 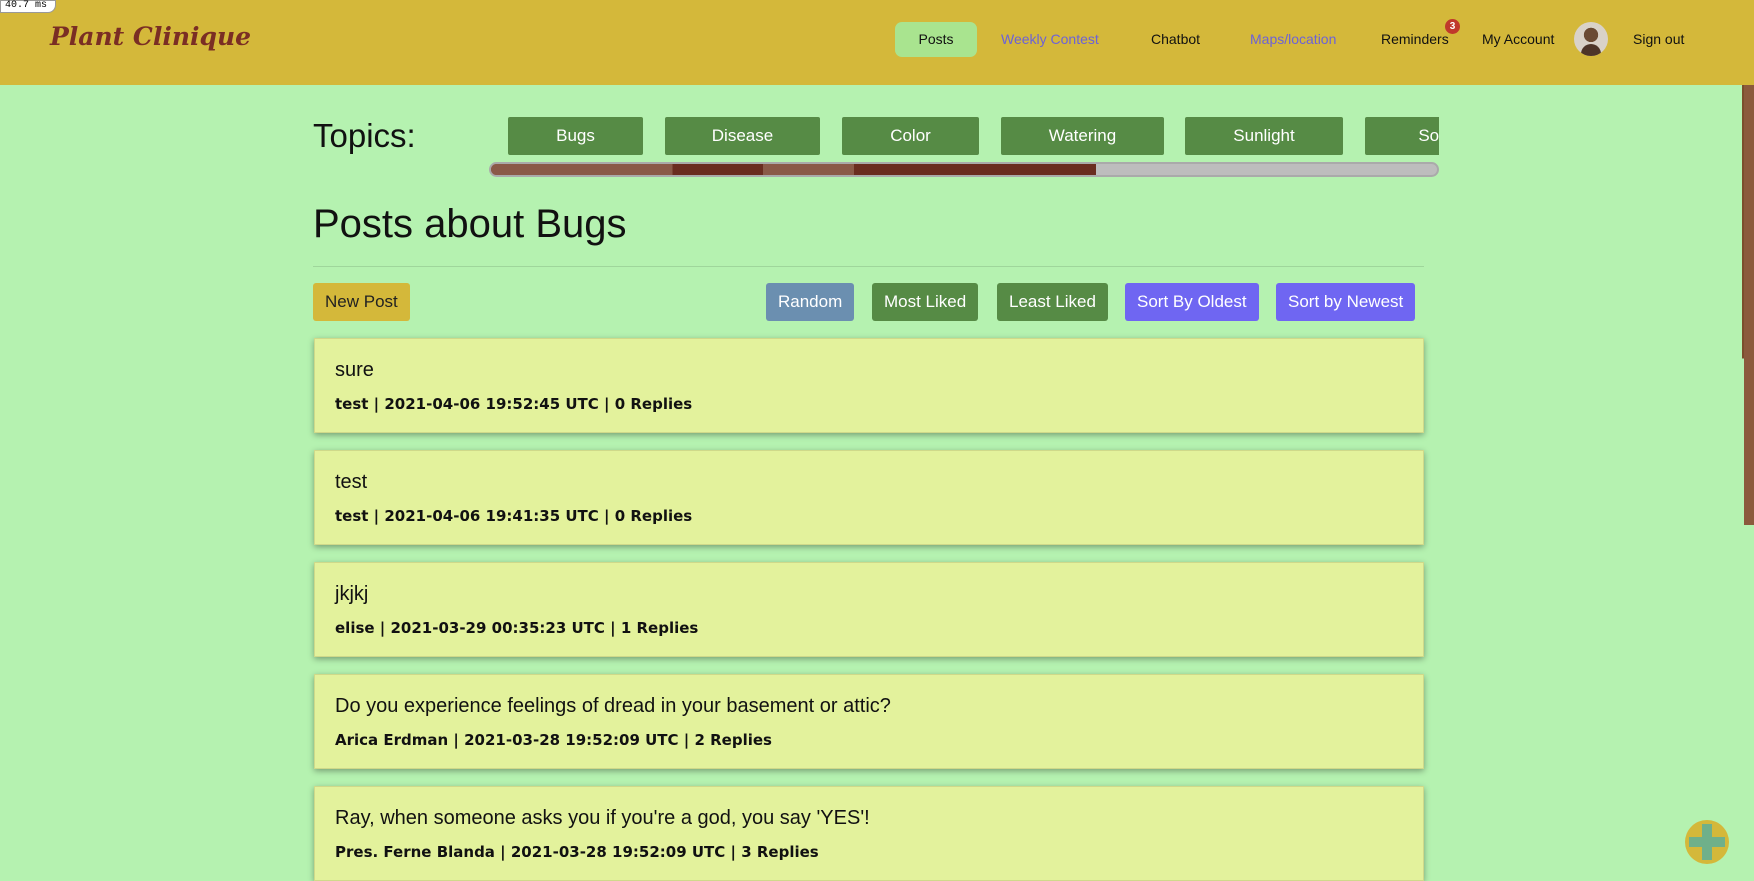 What do you see at coordinates (28, 6) in the screenshot?
I see `debug-timer: 40.7 ms` at bounding box center [28, 6].